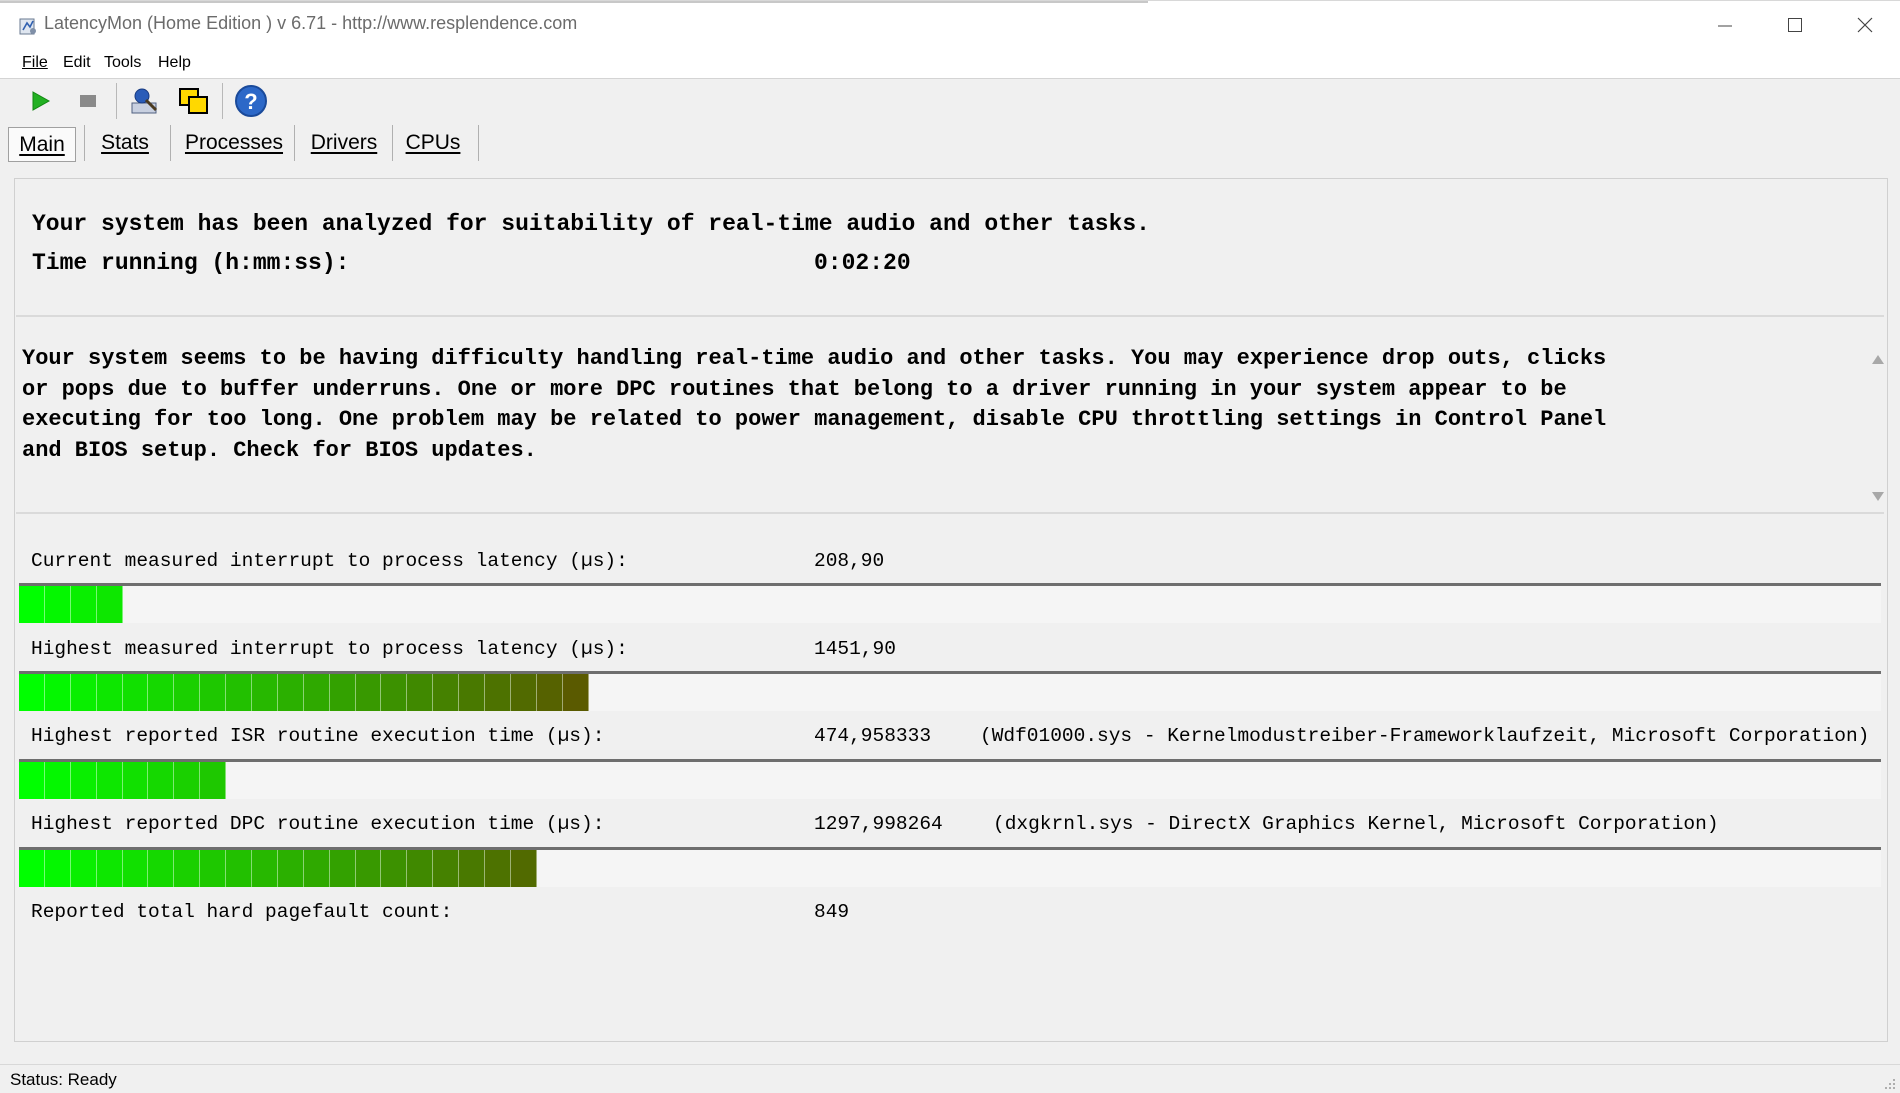 The image size is (1900, 1093). I want to click on help-button: ?, so click(251, 101).